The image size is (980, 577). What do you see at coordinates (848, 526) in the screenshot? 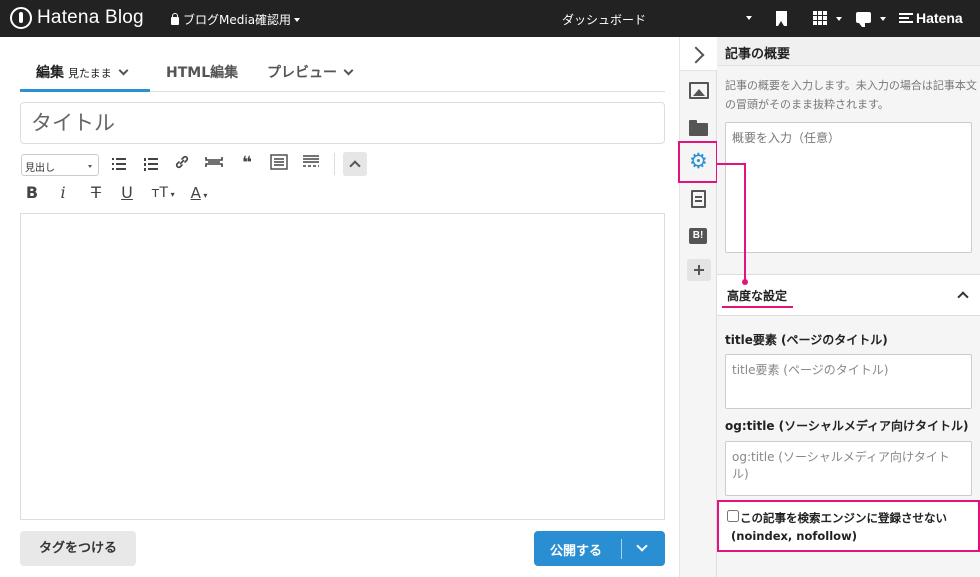
I see `noindex-option: この記事を検索エンジンに登録させない (noindex, nofollow)` at bounding box center [848, 526].